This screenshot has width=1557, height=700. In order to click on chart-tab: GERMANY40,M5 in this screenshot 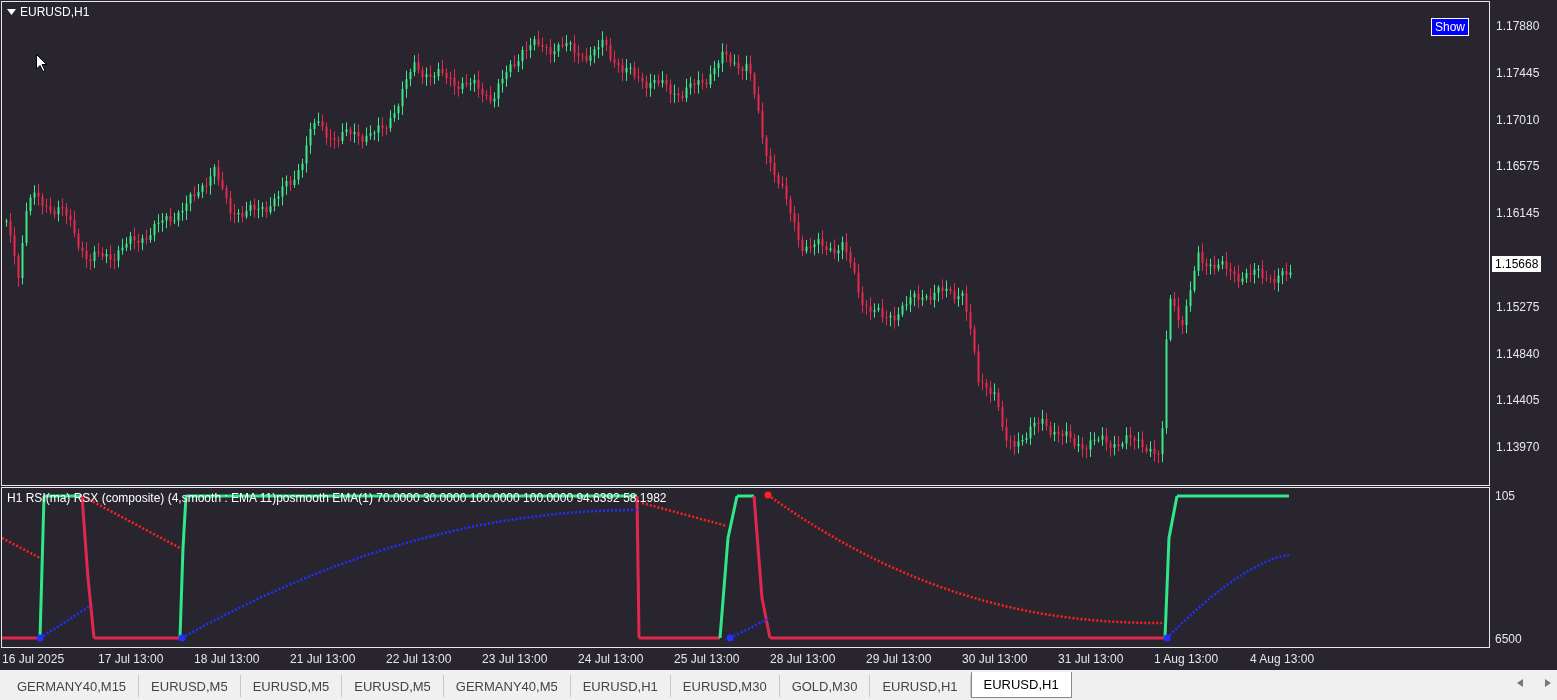, I will do `click(507, 686)`.